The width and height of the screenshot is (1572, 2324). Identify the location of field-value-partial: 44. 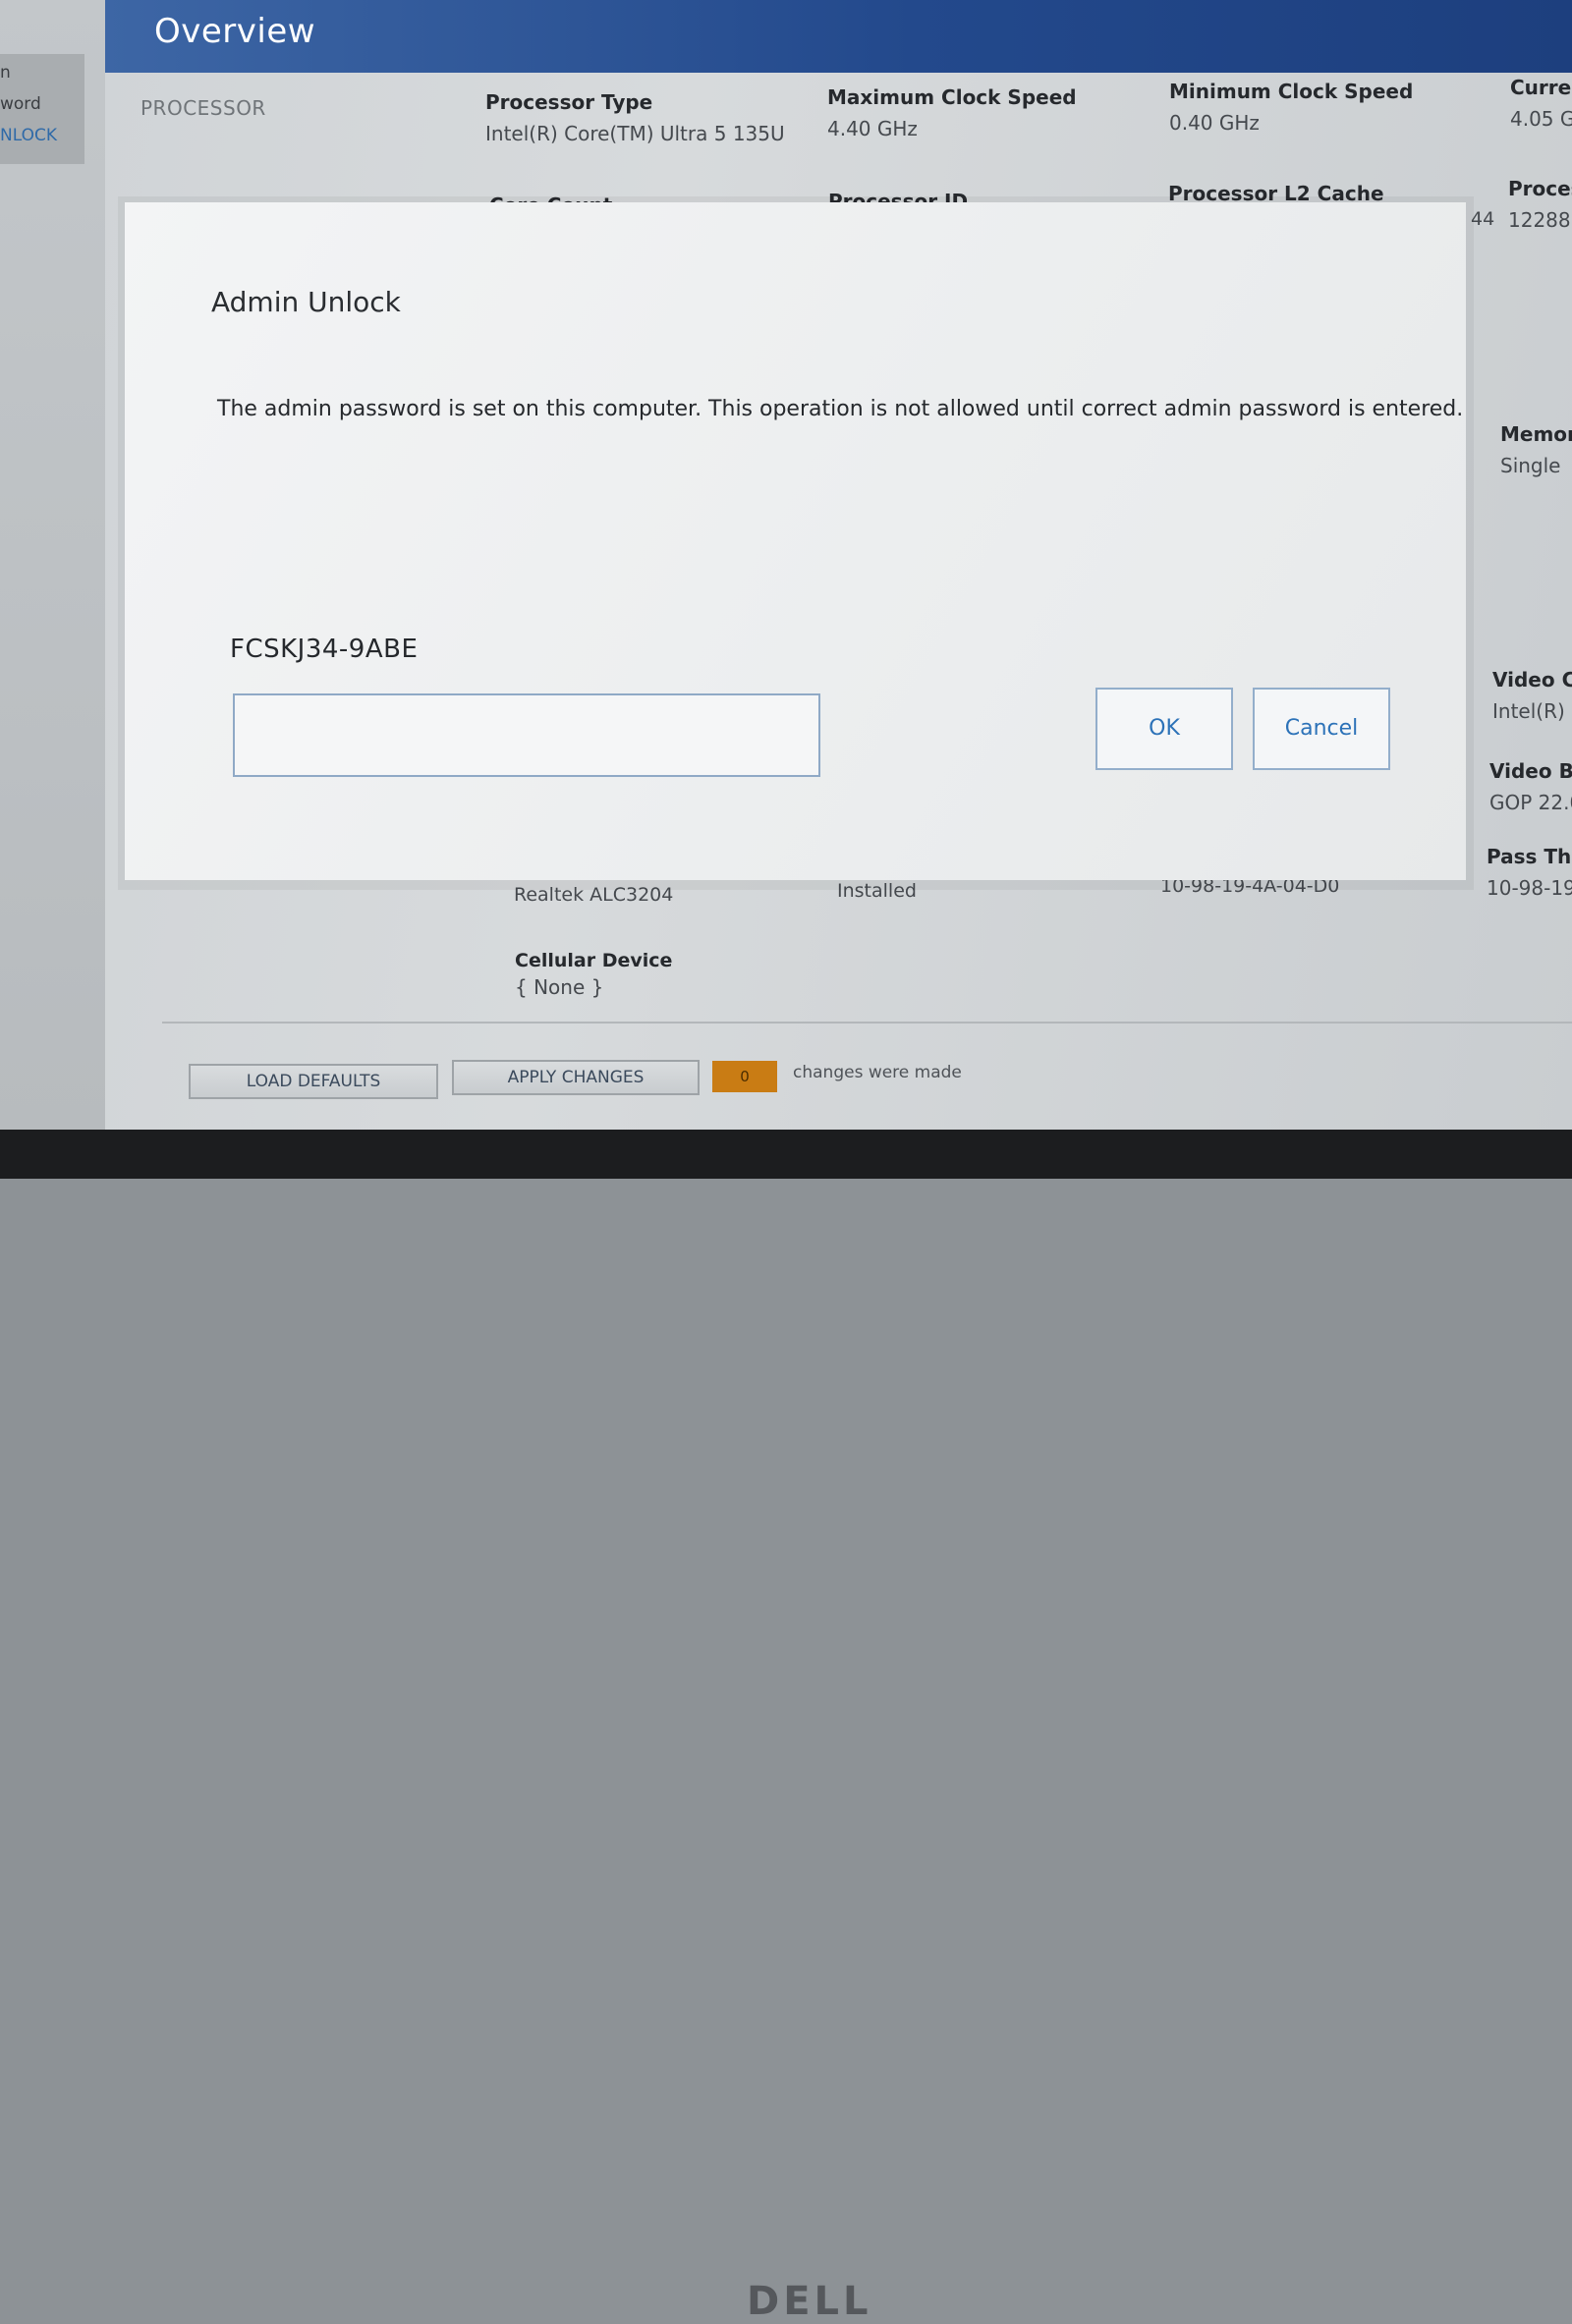
(1483, 219).